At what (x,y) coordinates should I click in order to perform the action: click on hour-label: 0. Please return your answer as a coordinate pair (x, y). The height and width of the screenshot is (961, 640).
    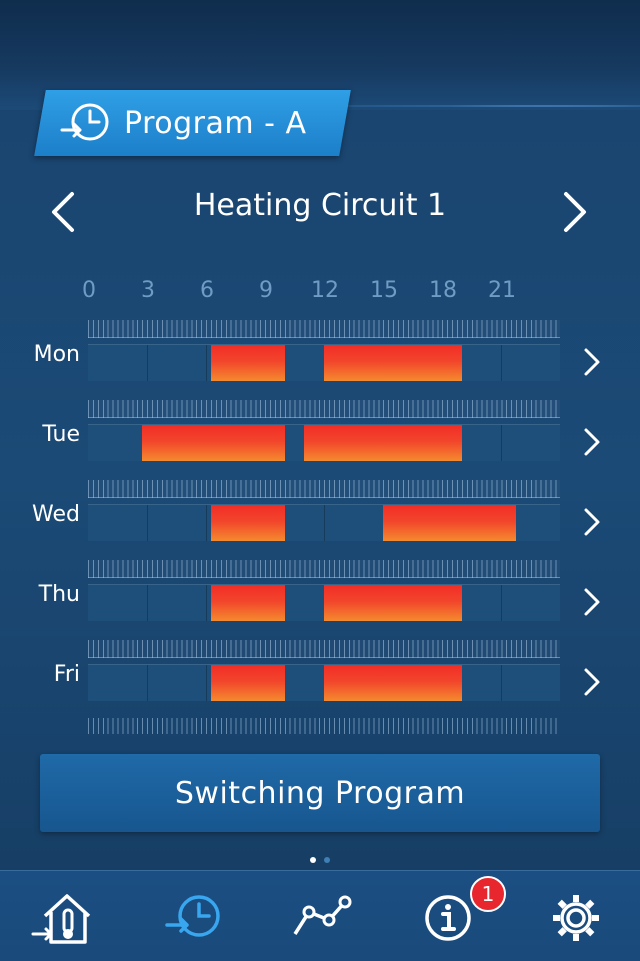
    Looking at the image, I should click on (89, 290).